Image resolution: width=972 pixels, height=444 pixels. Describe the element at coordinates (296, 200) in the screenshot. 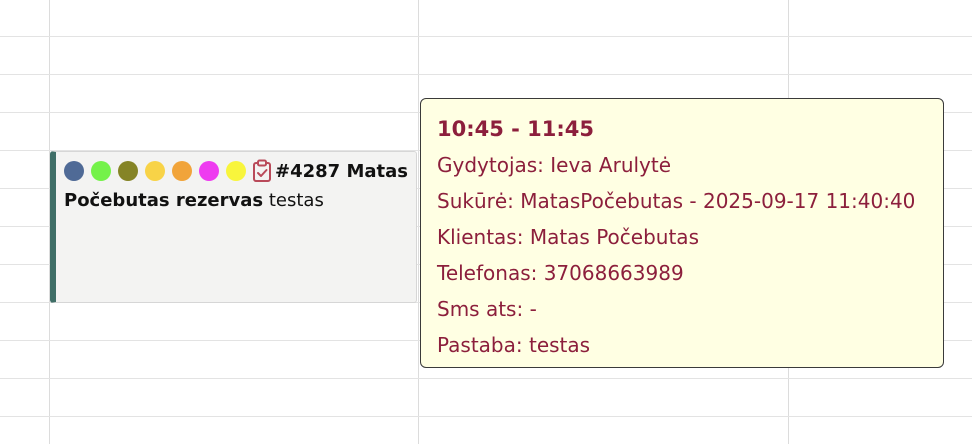

I see `event-note: testas` at that location.